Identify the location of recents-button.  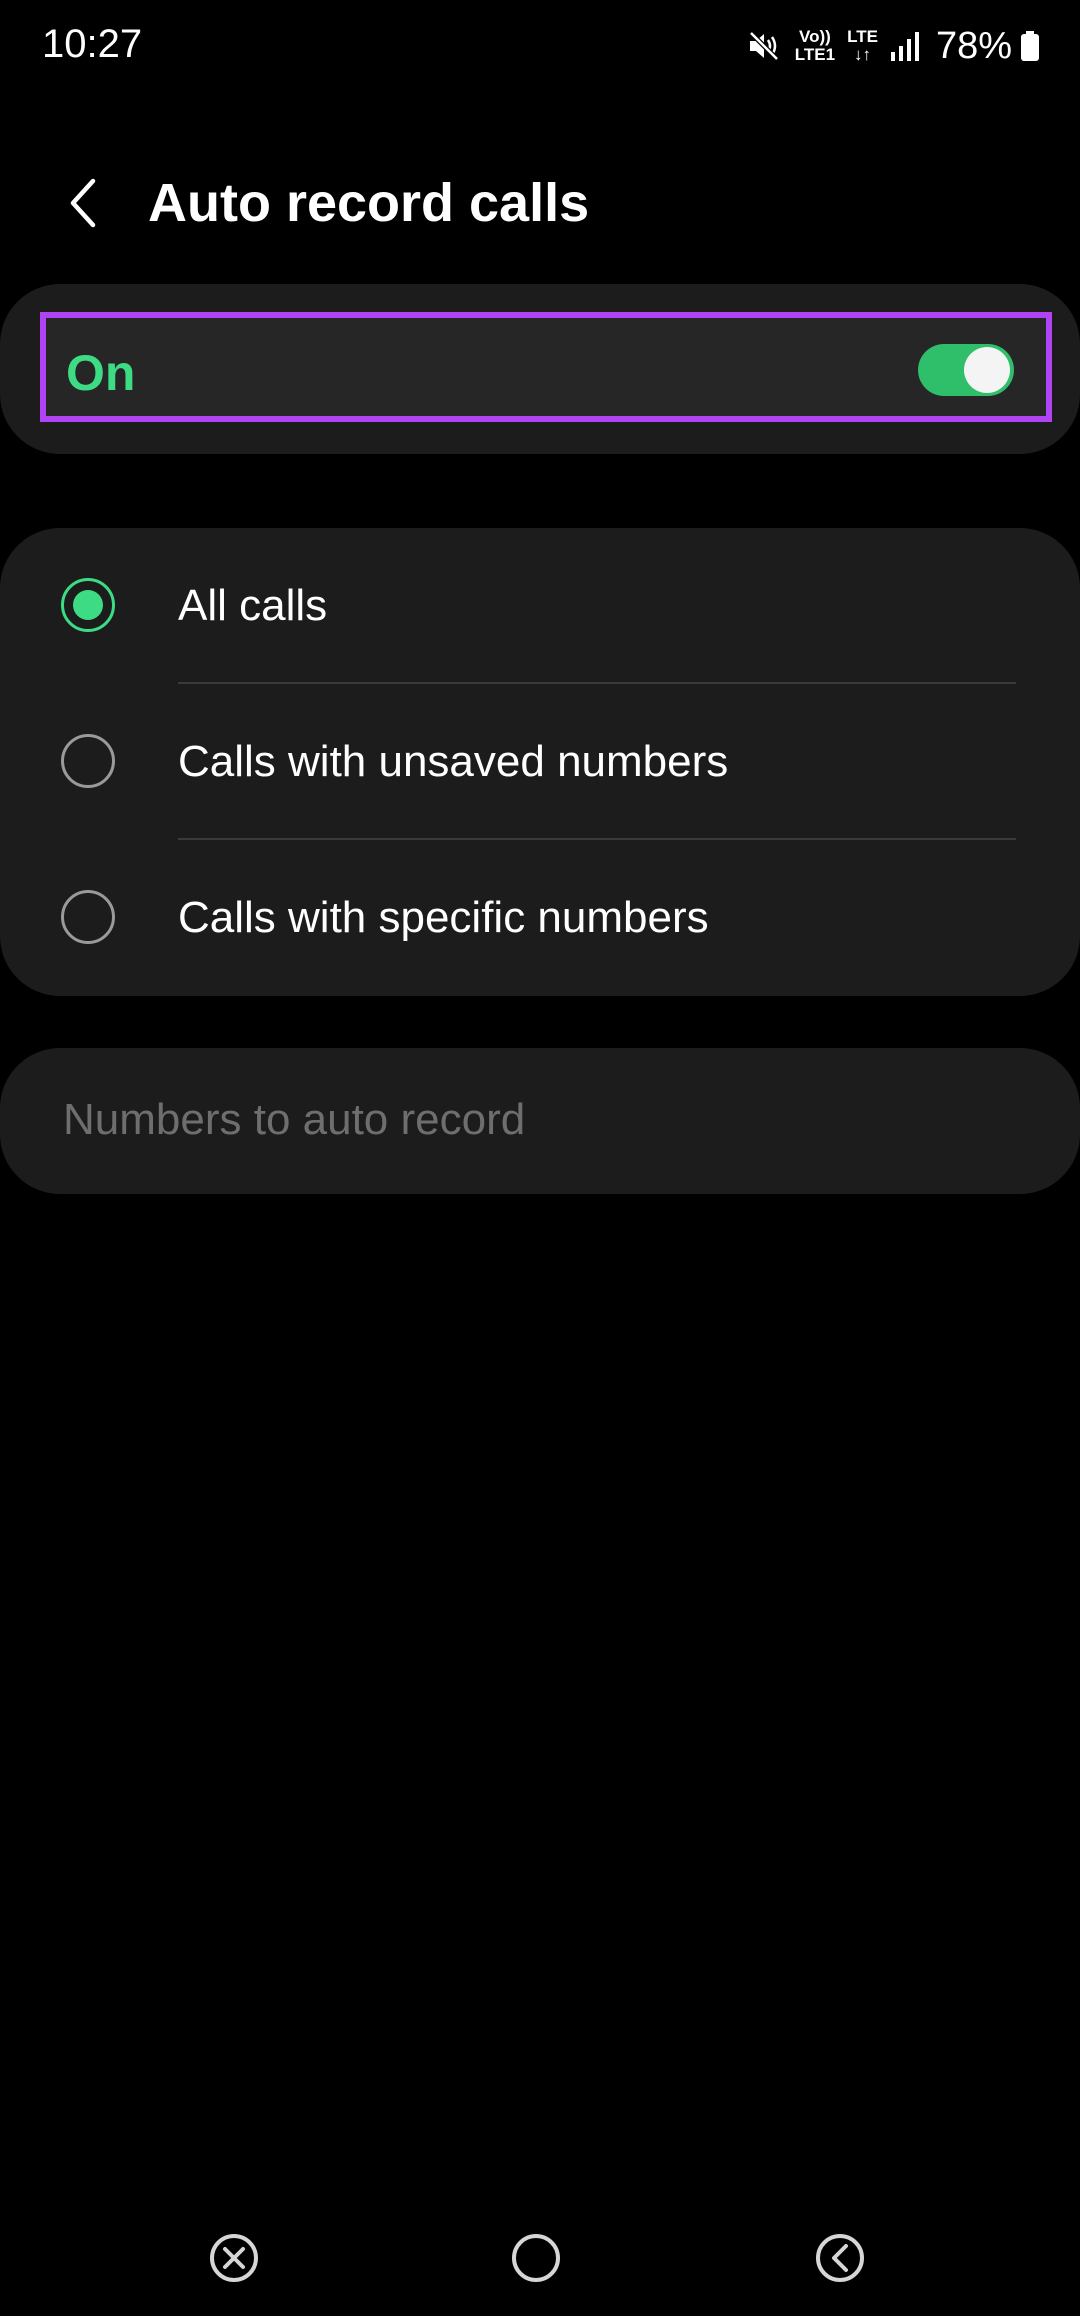
(234, 2258).